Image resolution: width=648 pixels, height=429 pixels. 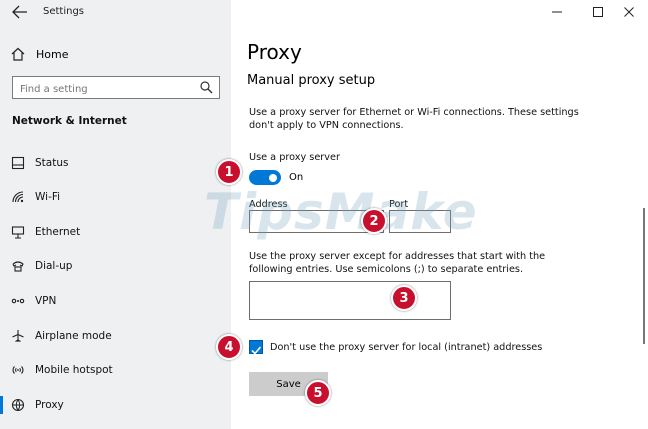 I want to click on home-nav-item: Home, so click(x=39, y=54).